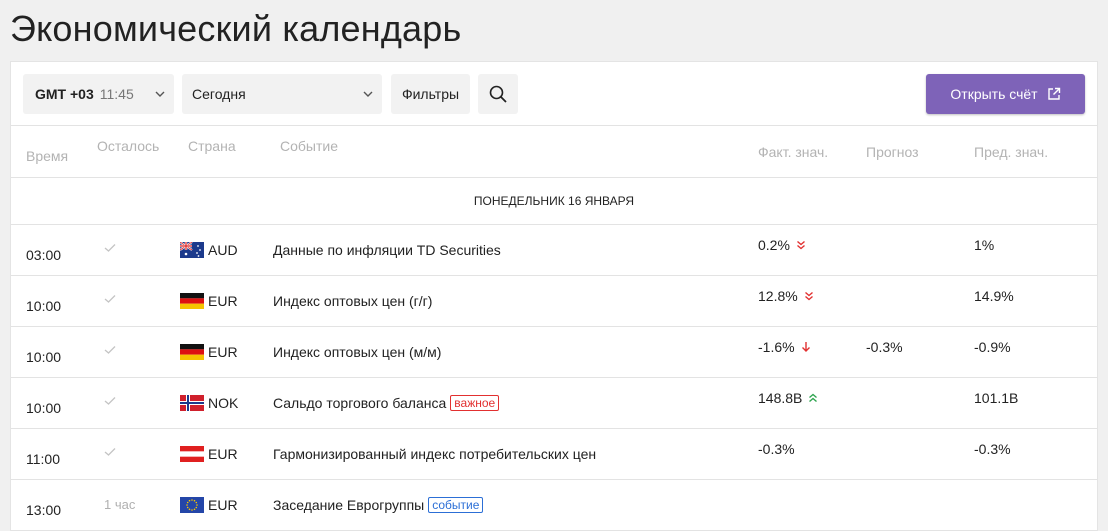 The width and height of the screenshot is (1108, 531). Describe the element at coordinates (994, 296) in the screenshot. I see `previous-value: 14.9%` at that location.